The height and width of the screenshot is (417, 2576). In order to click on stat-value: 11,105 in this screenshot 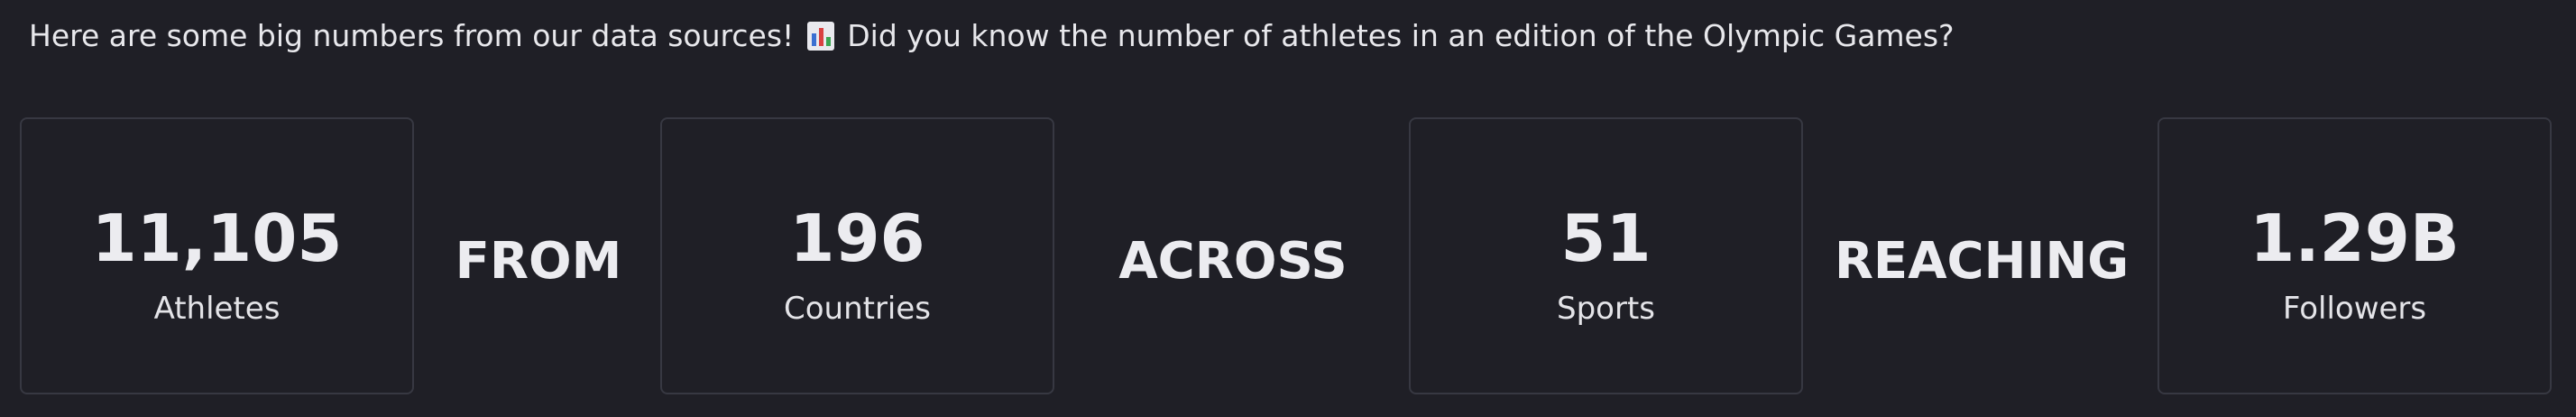, I will do `click(217, 238)`.